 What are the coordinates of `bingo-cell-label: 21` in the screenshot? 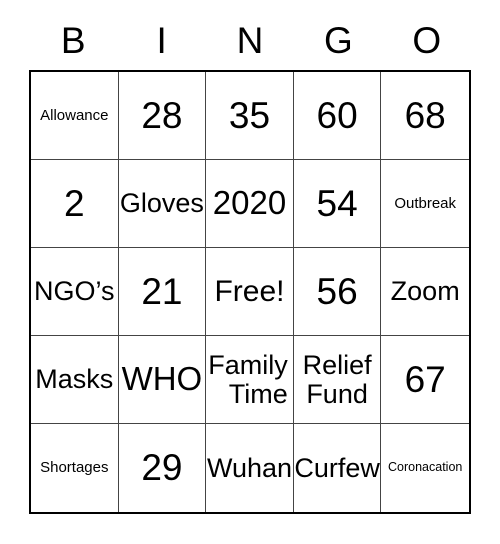 It's located at (162, 291).